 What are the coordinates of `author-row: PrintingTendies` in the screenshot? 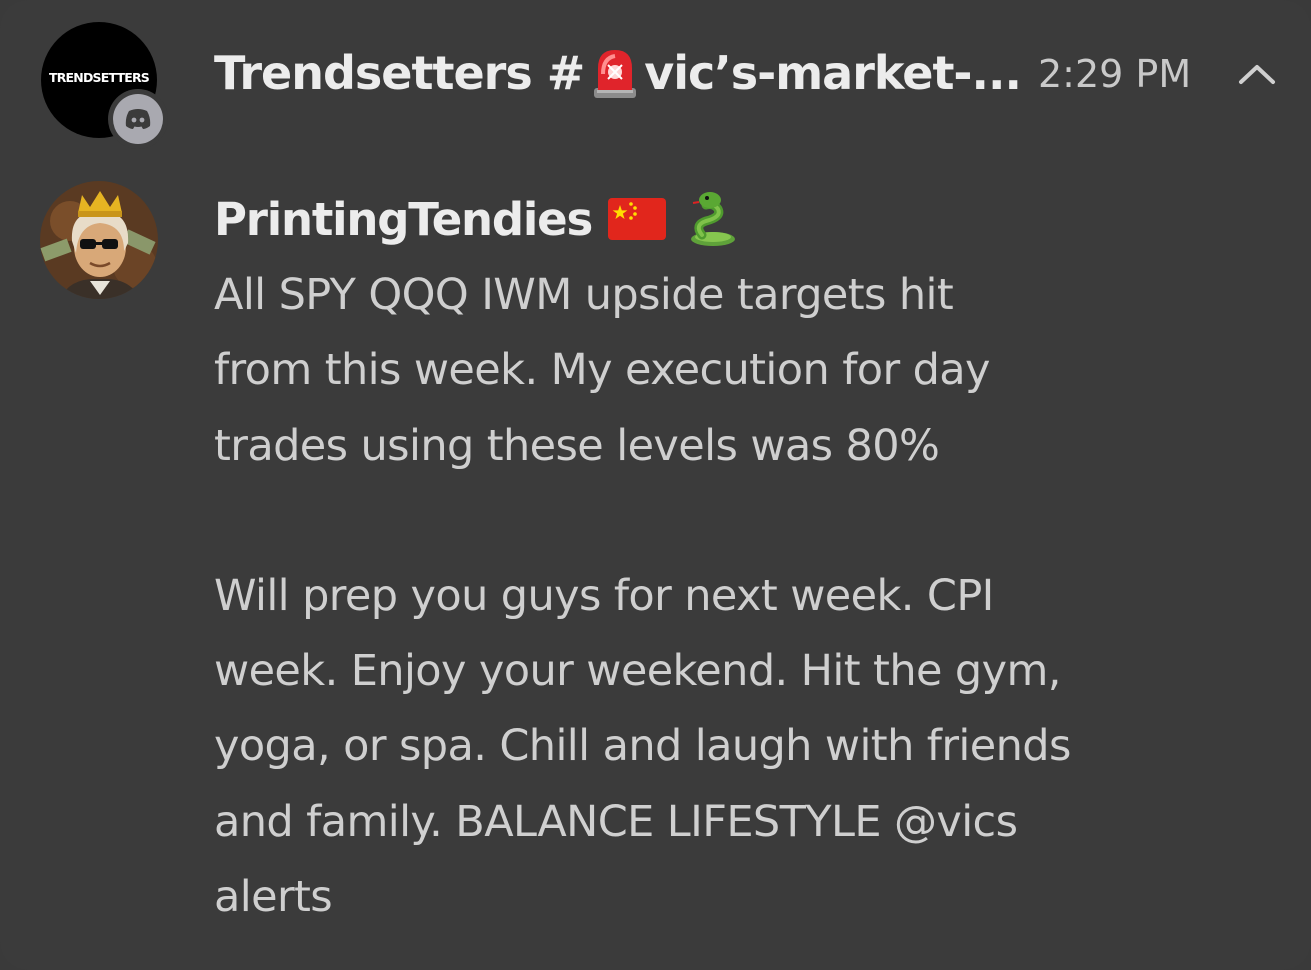 It's located at (476, 219).